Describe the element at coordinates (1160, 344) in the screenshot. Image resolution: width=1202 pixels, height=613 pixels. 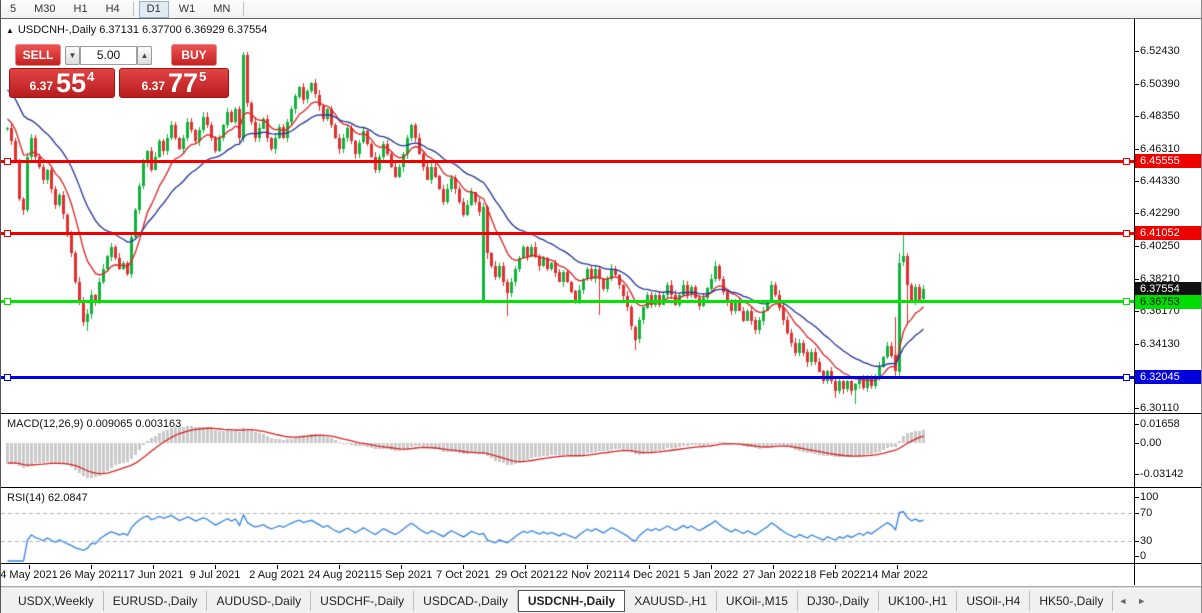
I see `price-axis-label: 6.34130` at that location.